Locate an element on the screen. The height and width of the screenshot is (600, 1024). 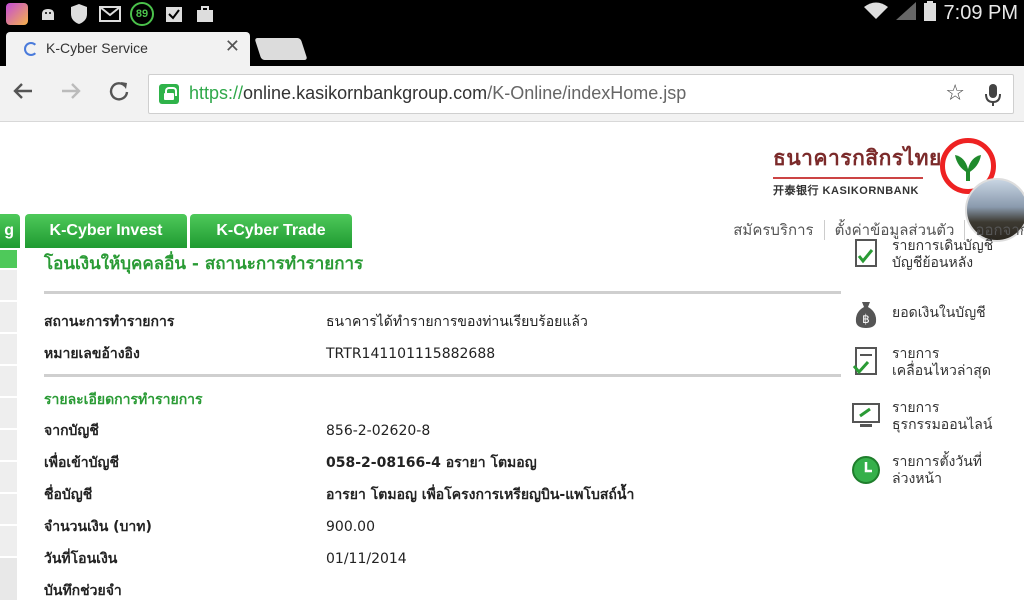
menu-account-history: รายการเดินบัญชี บัญชีย้อนหลัง is located at coordinates (937, 255).